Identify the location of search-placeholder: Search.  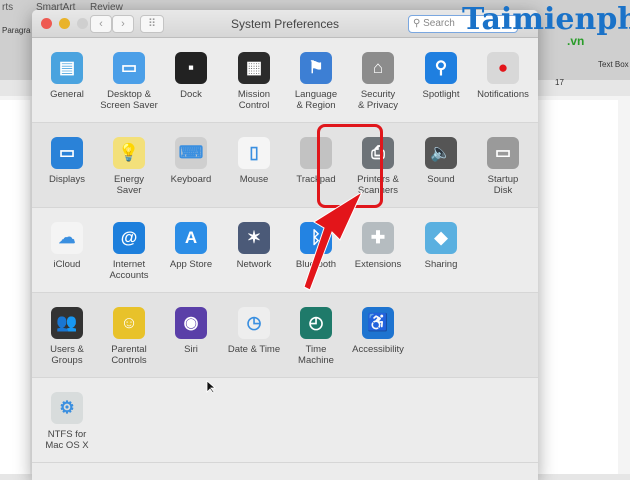
(439, 23).